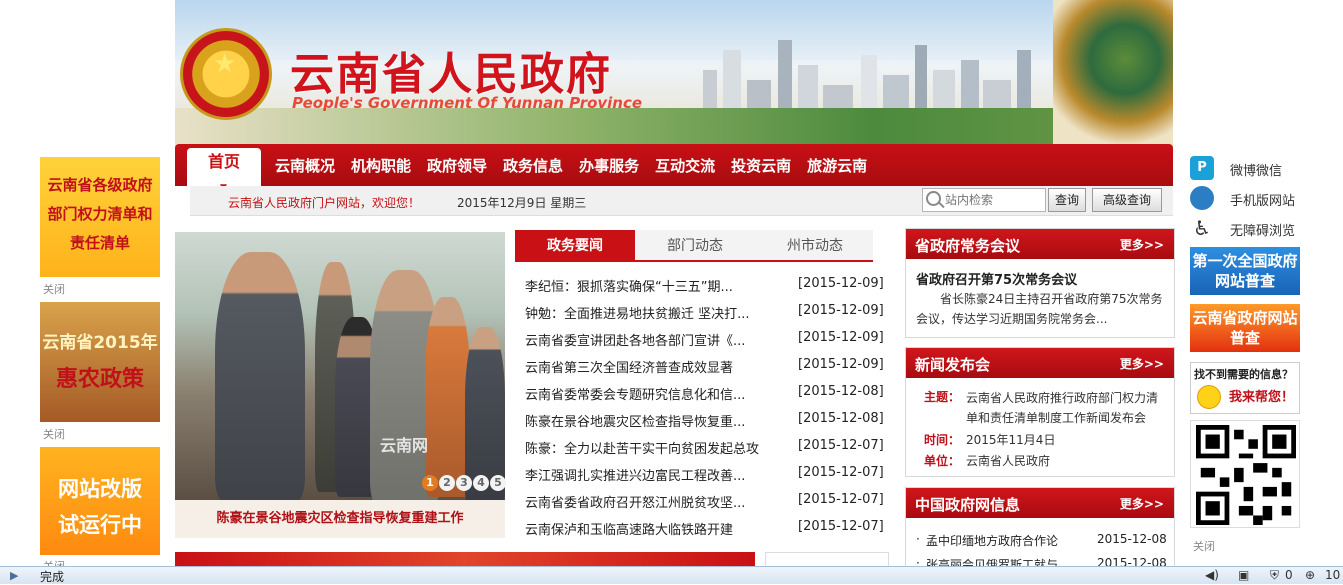 The height and width of the screenshot is (585, 1343). What do you see at coordinates (404, 445) in the screenshot?
I see `photo-watermark: 云南网` at bounding box center [404, 445].